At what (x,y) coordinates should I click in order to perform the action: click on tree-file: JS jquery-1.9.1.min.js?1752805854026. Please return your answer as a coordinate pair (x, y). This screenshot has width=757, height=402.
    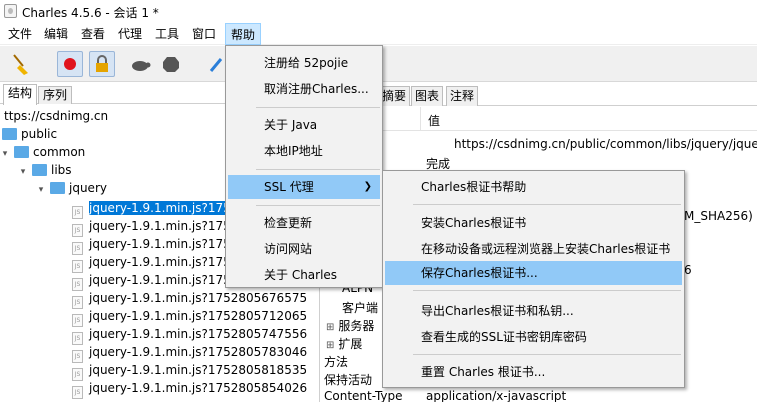
    Looking at the image, I should click on (189, 389).